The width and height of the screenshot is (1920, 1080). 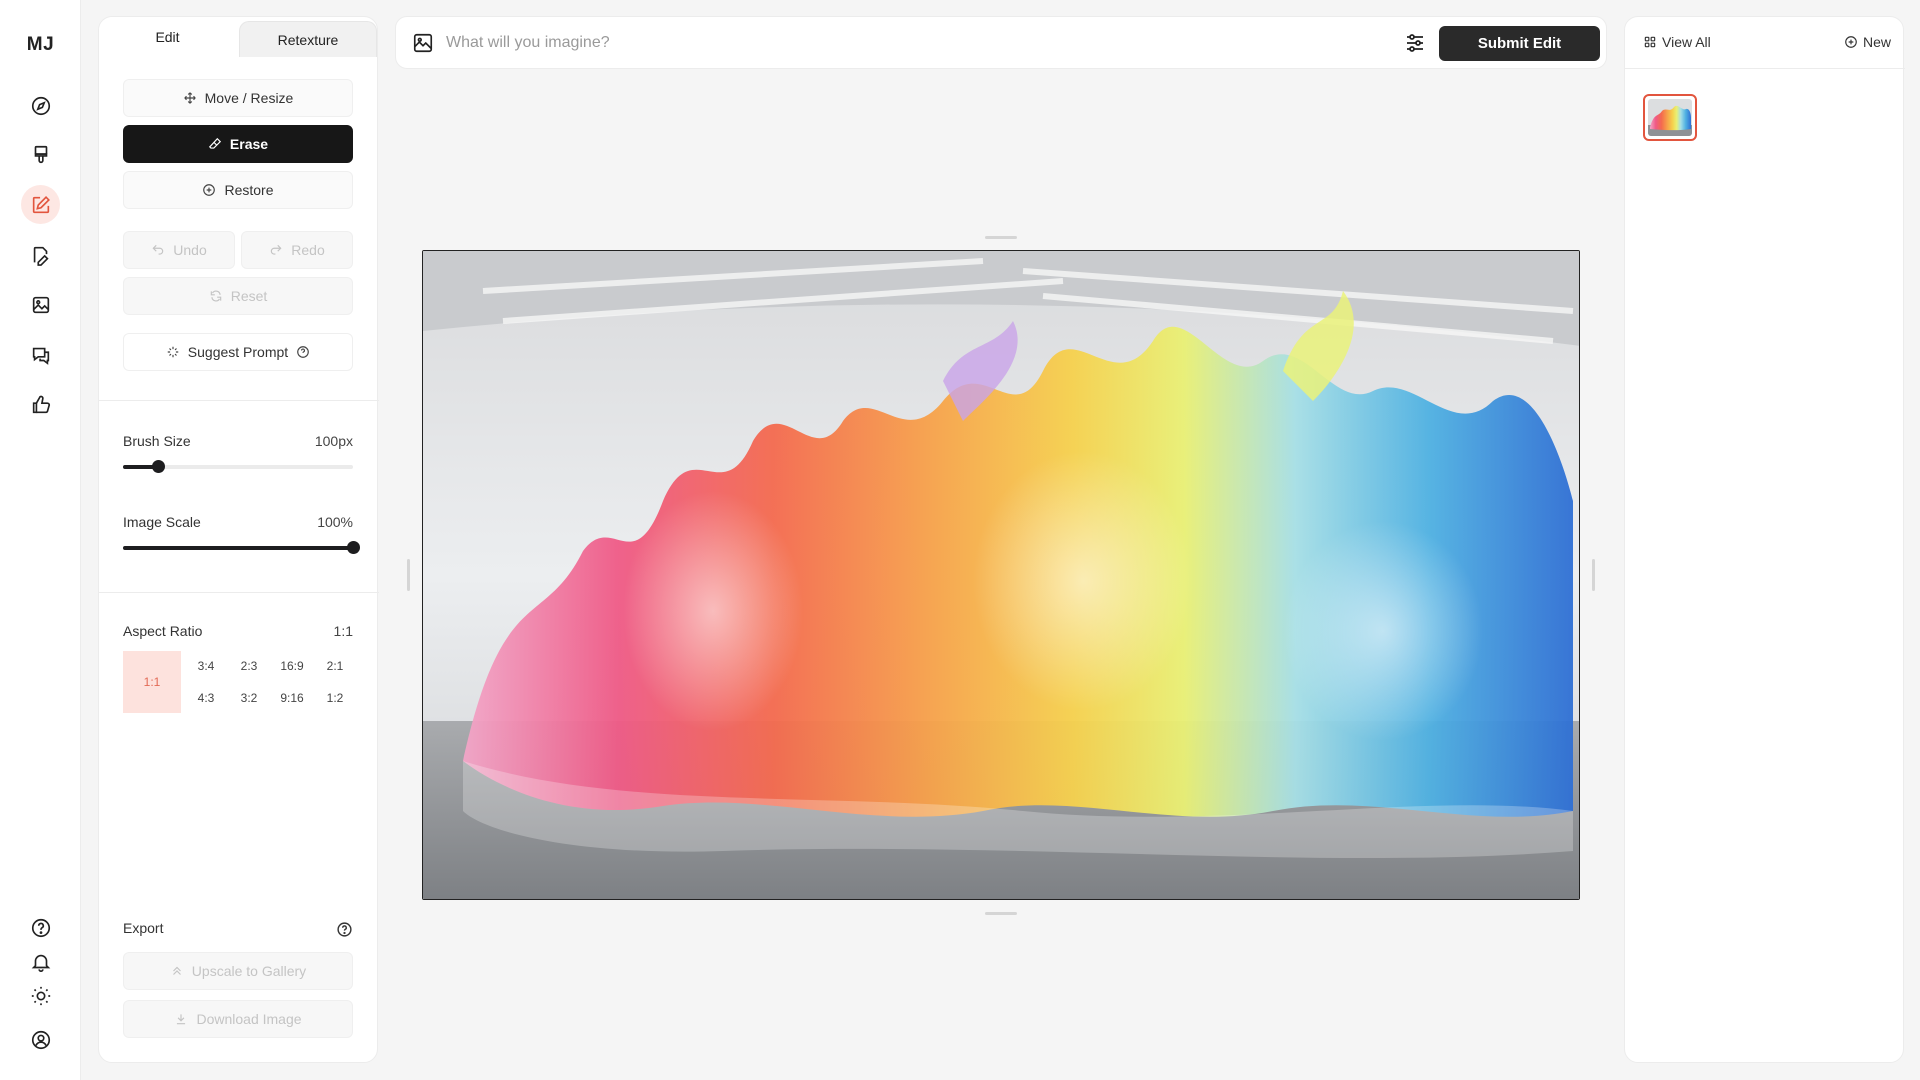 I want to click on account-icon, so click(x=40, y=1039).